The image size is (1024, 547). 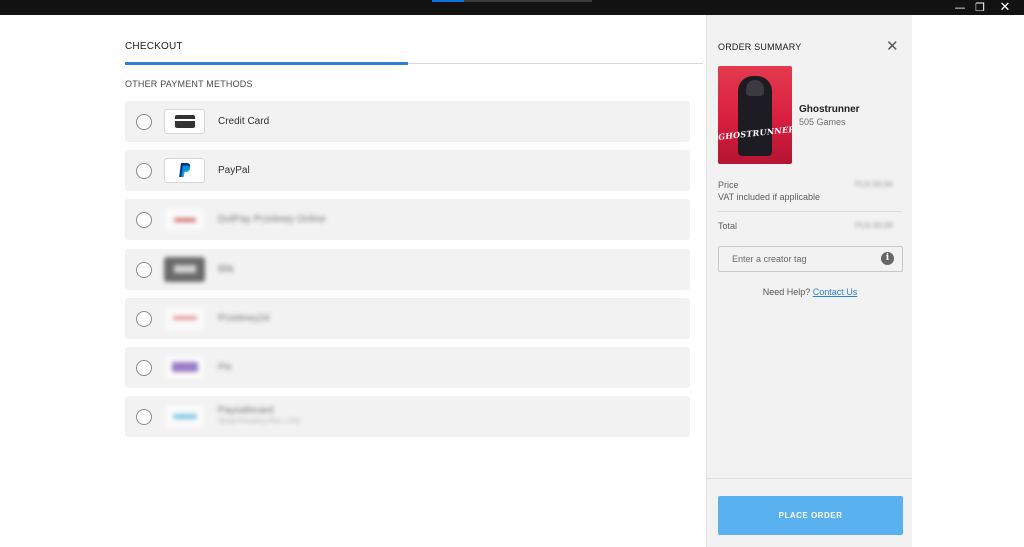 I want to click on game-cover-image: GHOSTRUNNER, so click(x=755, y=115).